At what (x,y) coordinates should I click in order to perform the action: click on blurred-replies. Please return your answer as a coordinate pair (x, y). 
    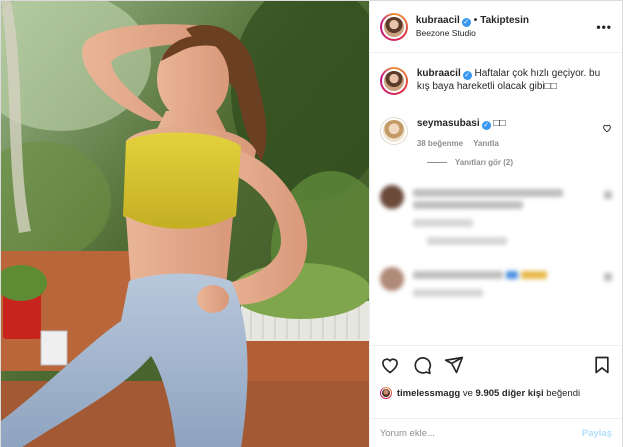
    Looking at the image, I should click on (519, 241).